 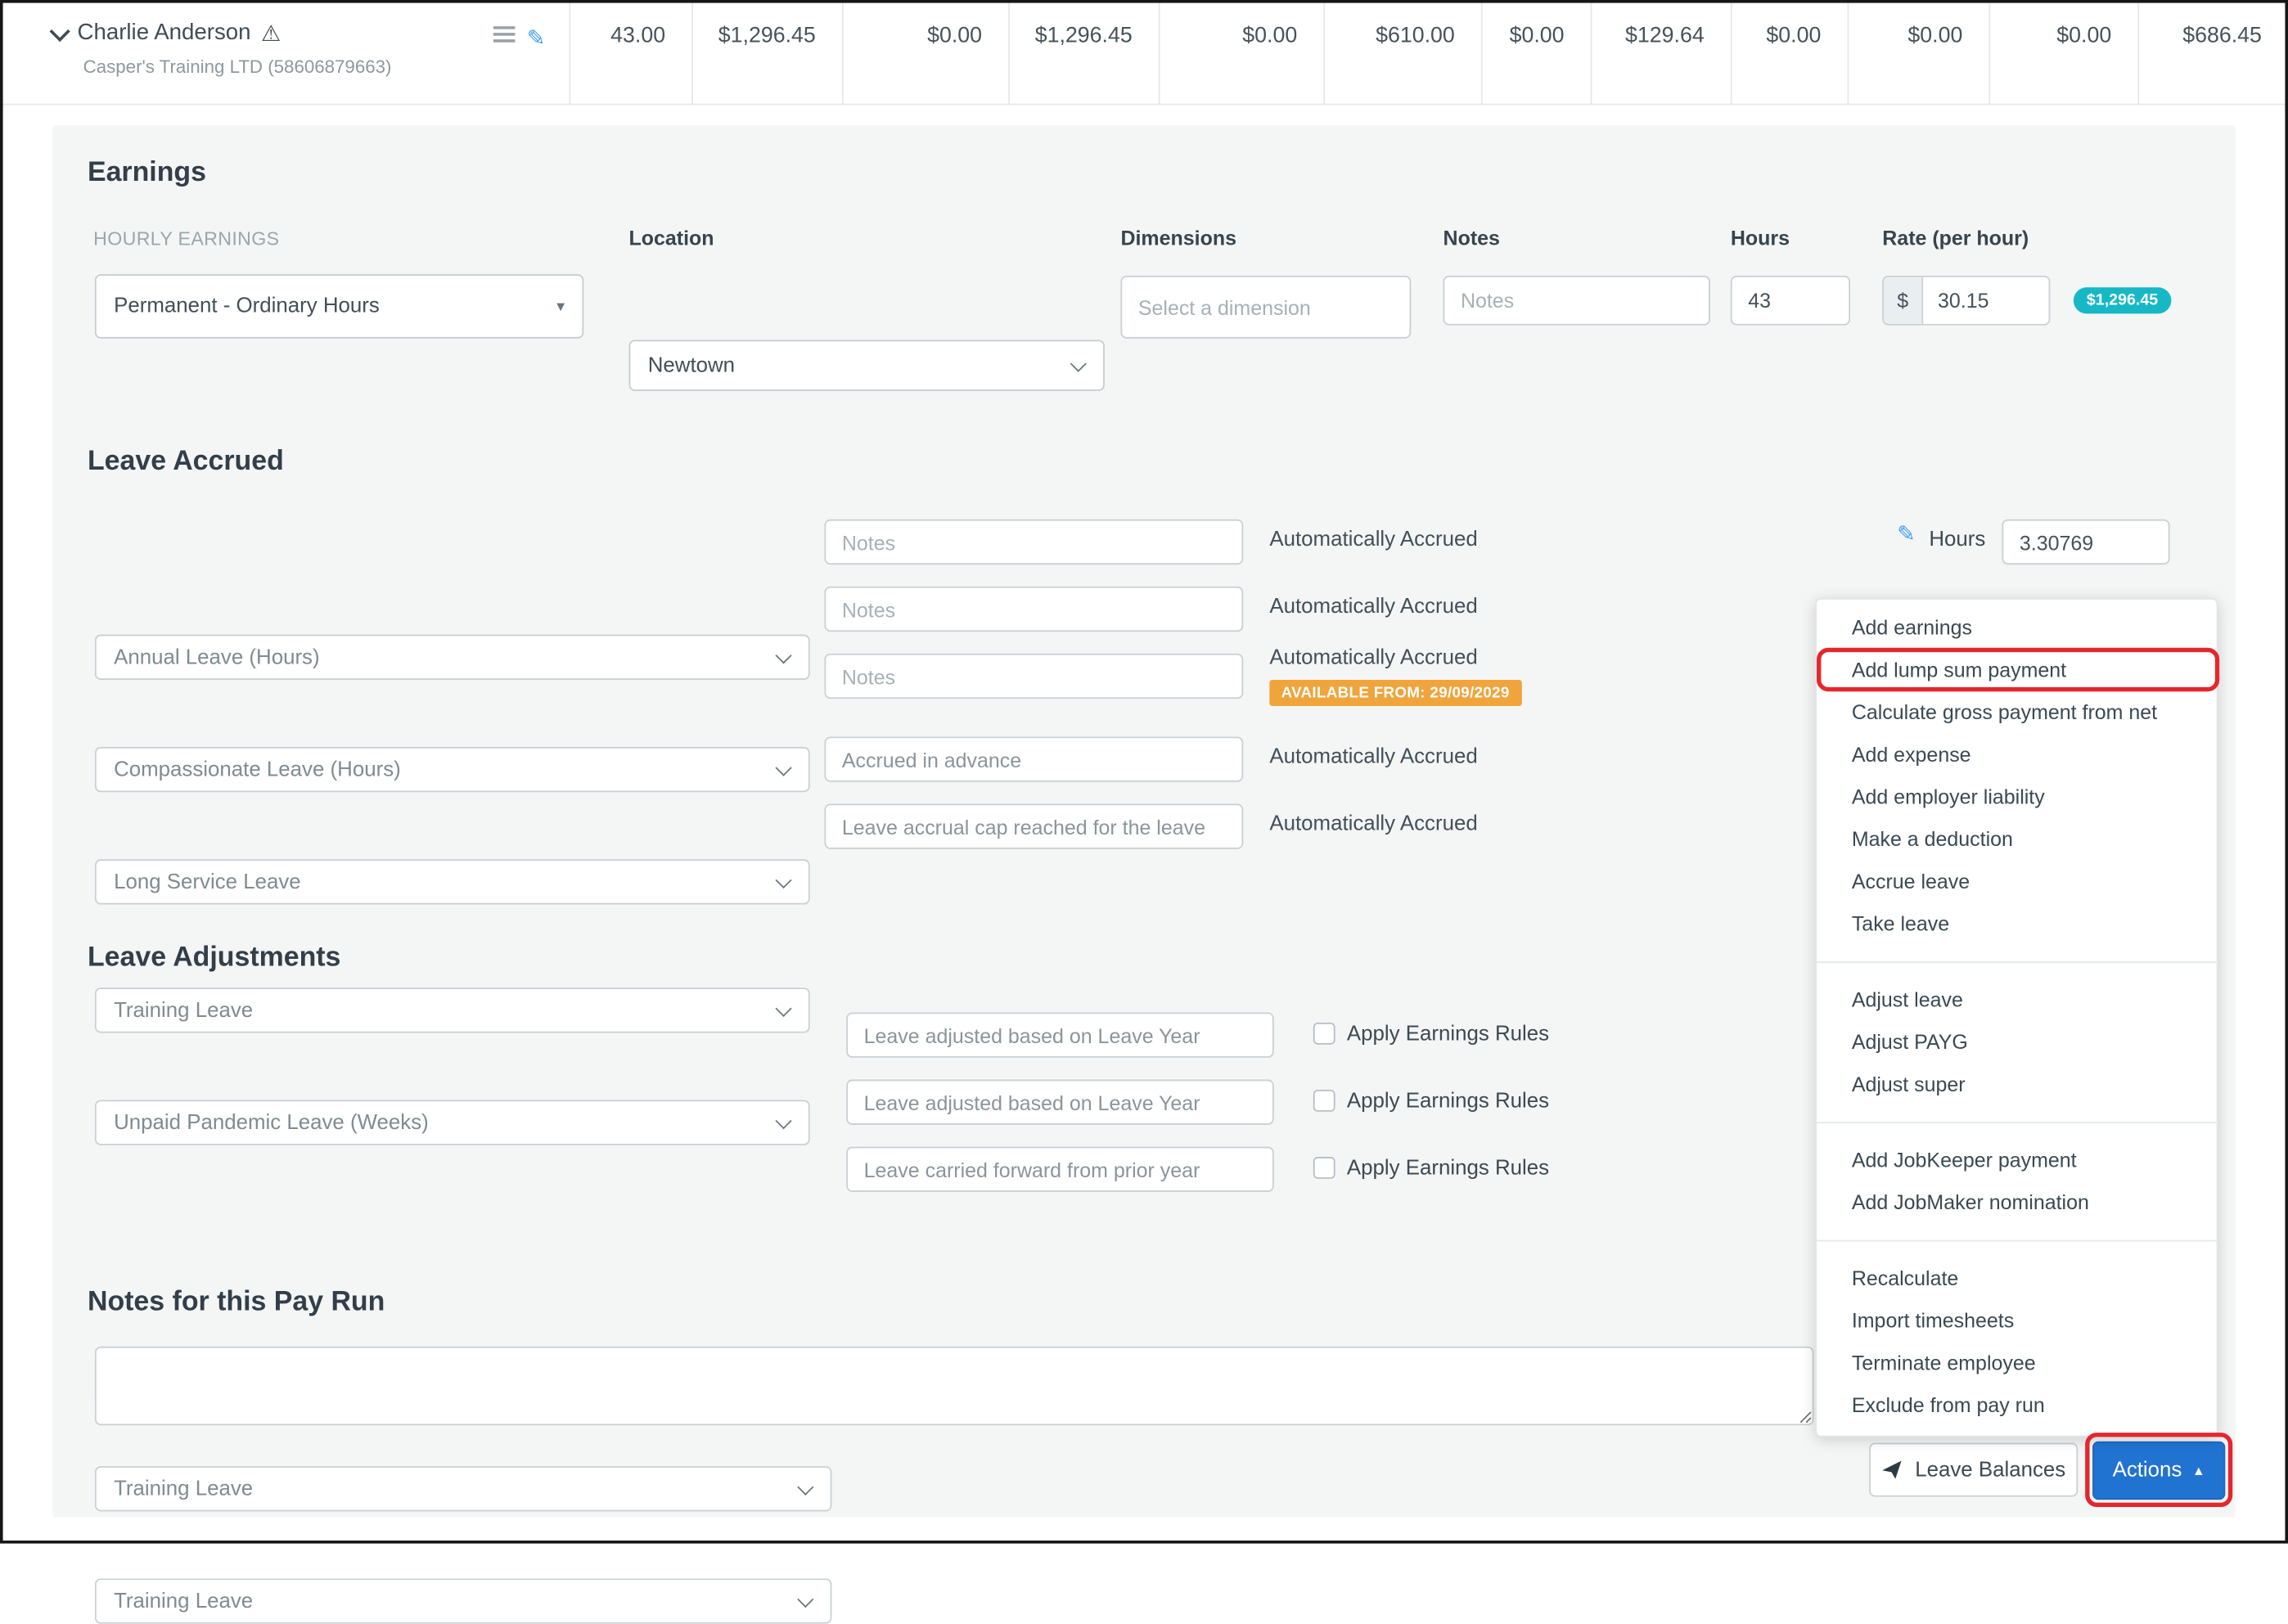 I want to click on earnings-total-badge: $1,296.45, so click(x=2122, y=301).